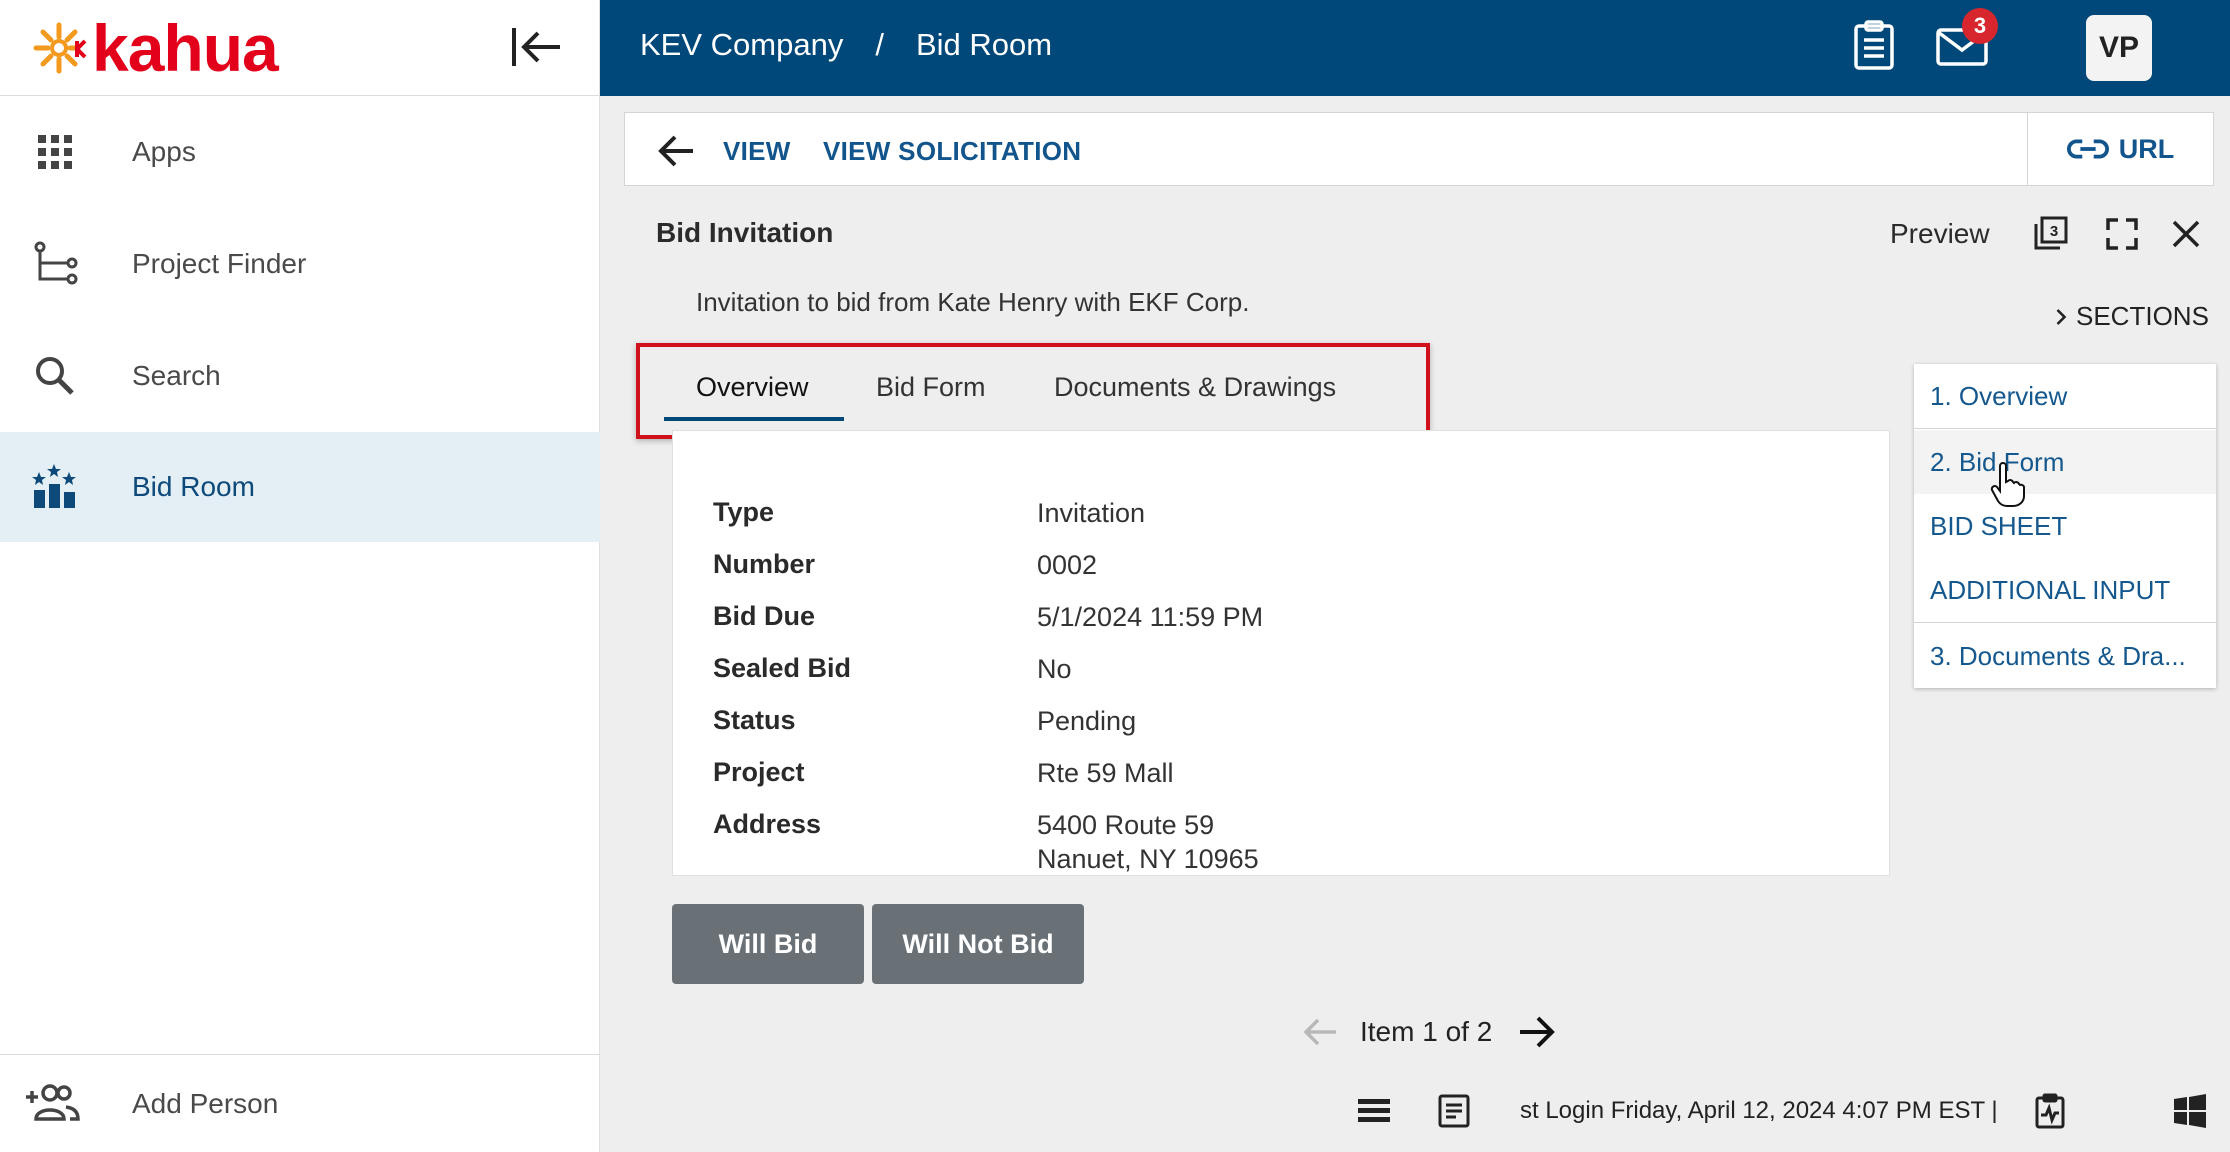 This screenshot has width=2230, height=1152. I want to click on kahua-logo: kahua, so click(154, 48).